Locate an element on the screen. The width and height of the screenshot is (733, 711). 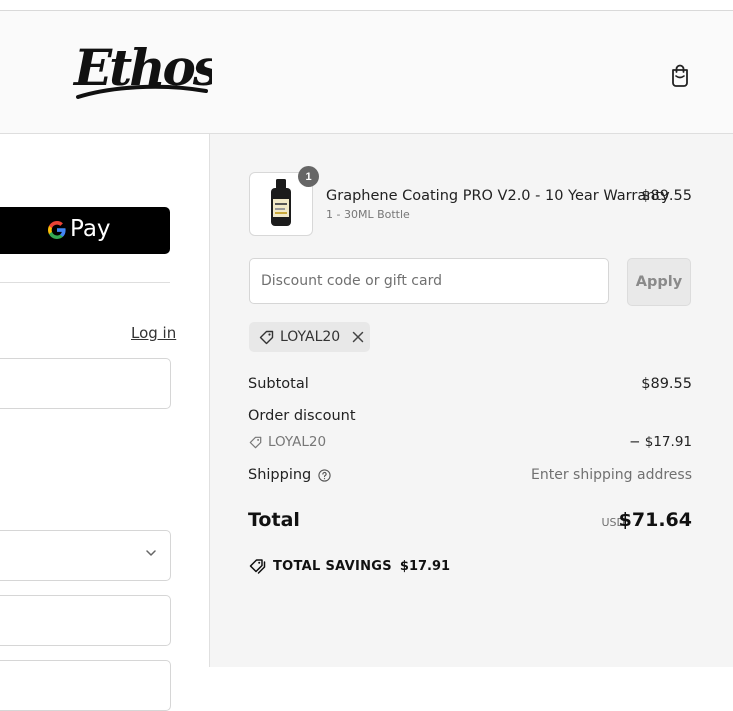
discount-line: LOYAL20 is located at coordinates (287, 442).